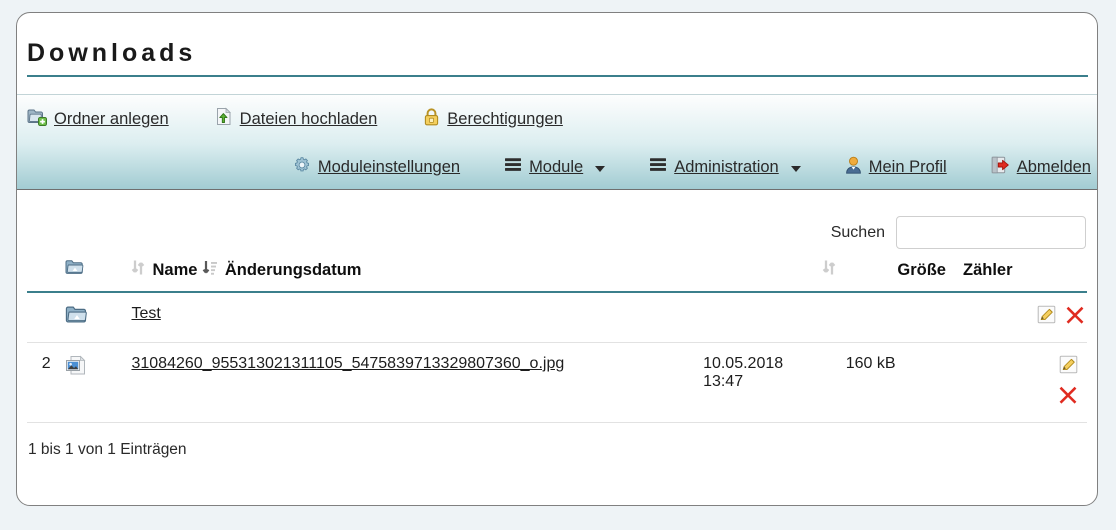 This screenshot has height=530, width=1116. I want to click on image-file-icon, so click(98, 368).